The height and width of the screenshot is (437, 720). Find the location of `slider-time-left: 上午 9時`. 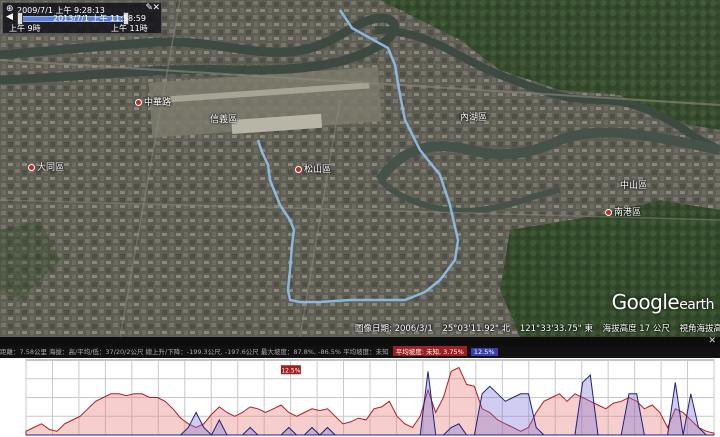

slider-time-left: 上午 9時 is located at coordinates (25, 28).